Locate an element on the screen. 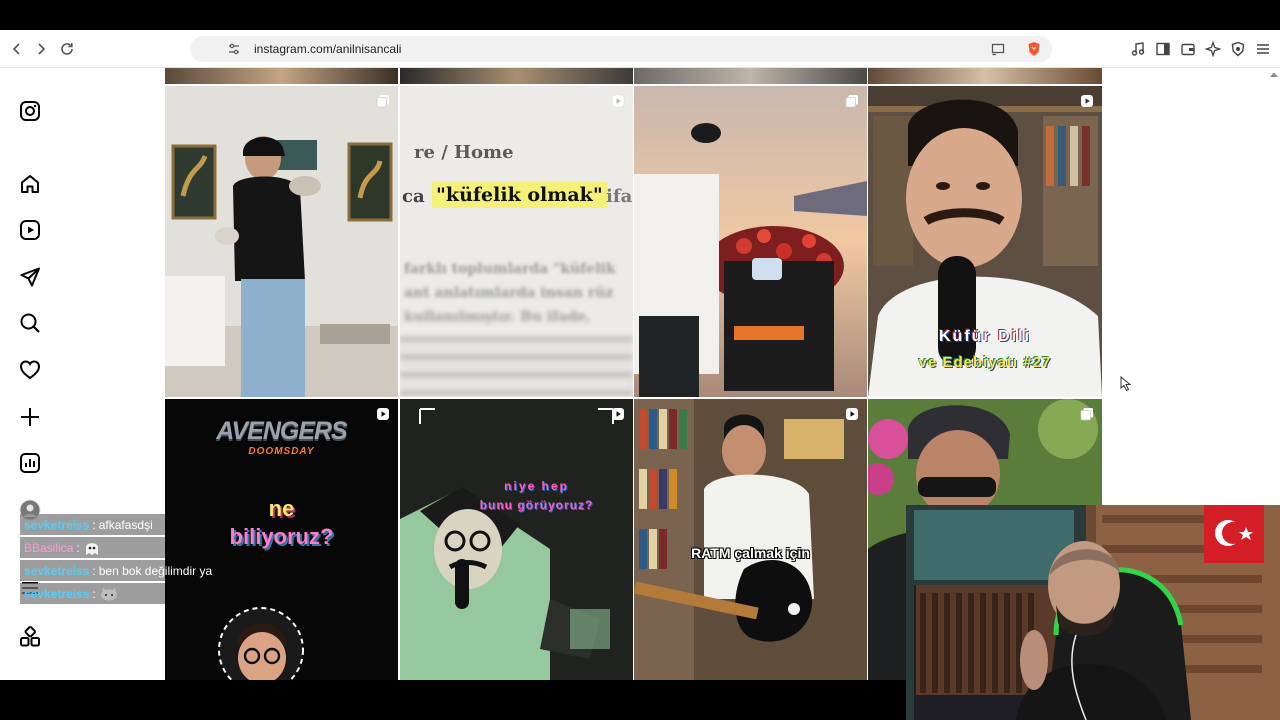  post-image-halftone-portrait is located at coordinates (516, 539).